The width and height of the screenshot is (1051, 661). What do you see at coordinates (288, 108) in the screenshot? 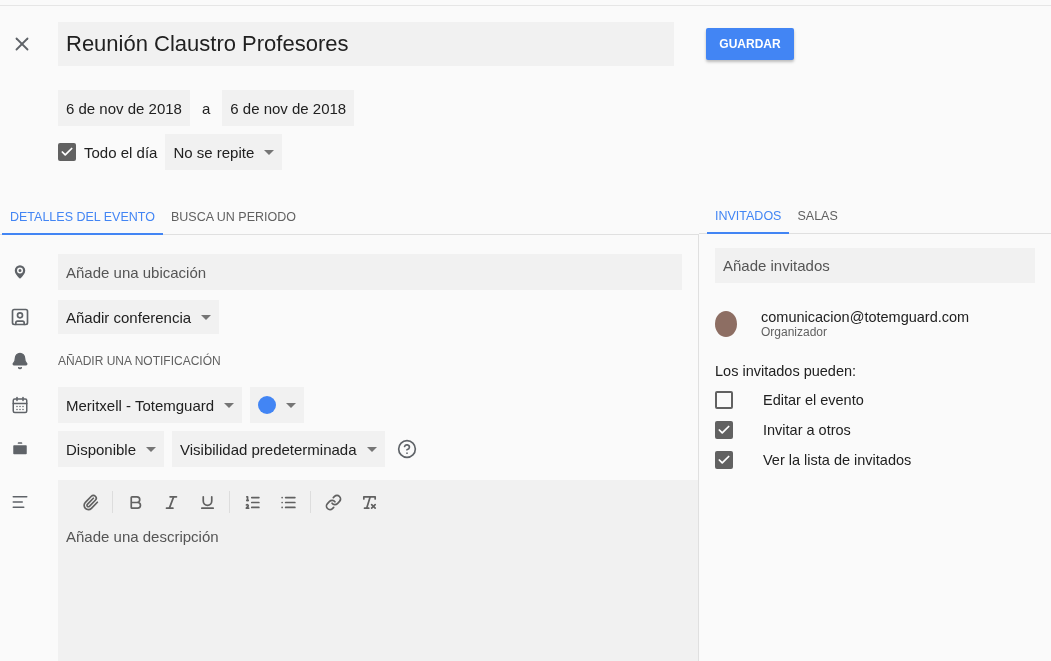
I see `end-date-field: 6 de nov de 2018` at bounding box center [288, 108].